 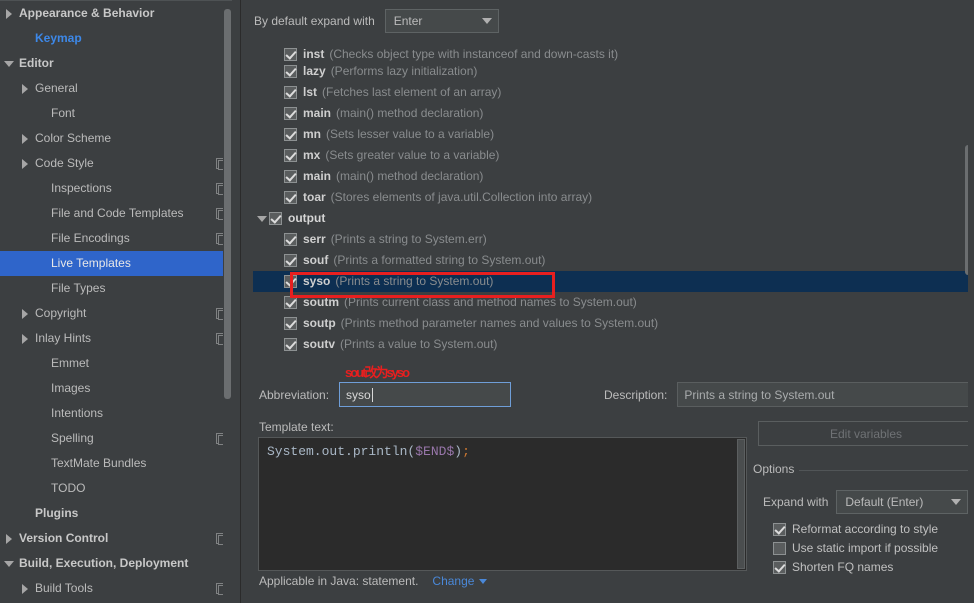 What do you see at coordinates (866, 433) in the screenshot?
I see `edit-variables-button: Edit variables` at bounding box center [866, 433].